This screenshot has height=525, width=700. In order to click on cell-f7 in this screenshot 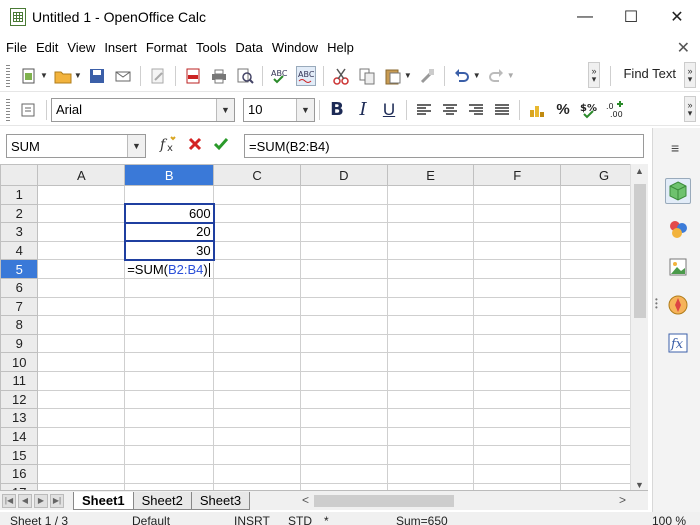, I will do `click(517, 306)`.